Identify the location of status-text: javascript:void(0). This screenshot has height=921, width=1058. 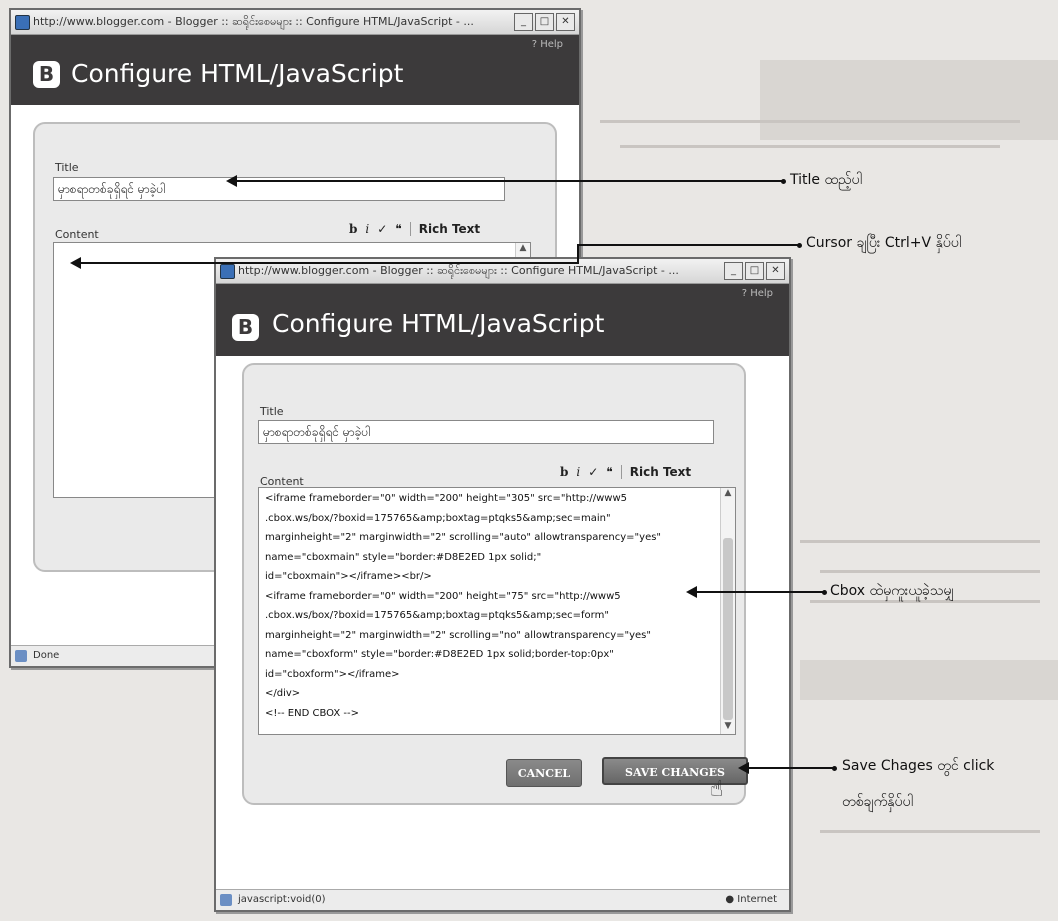
(282, 899).